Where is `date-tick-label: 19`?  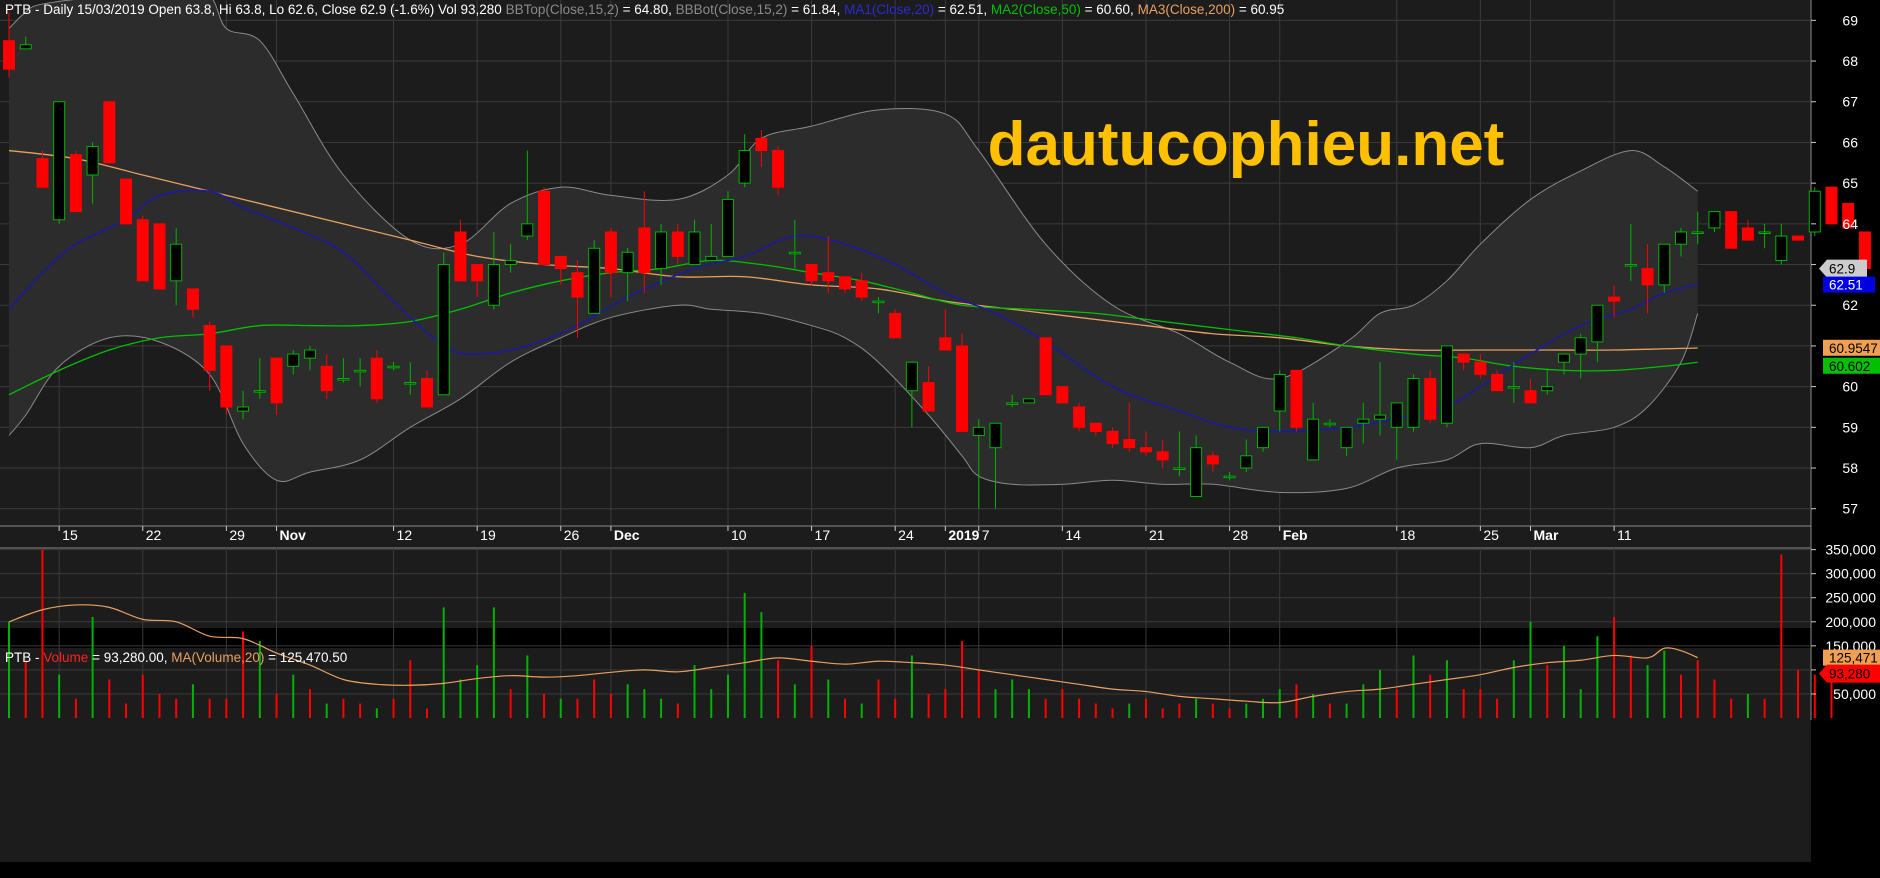
date-tick-label: 19 is located at coordinates (488, 535).